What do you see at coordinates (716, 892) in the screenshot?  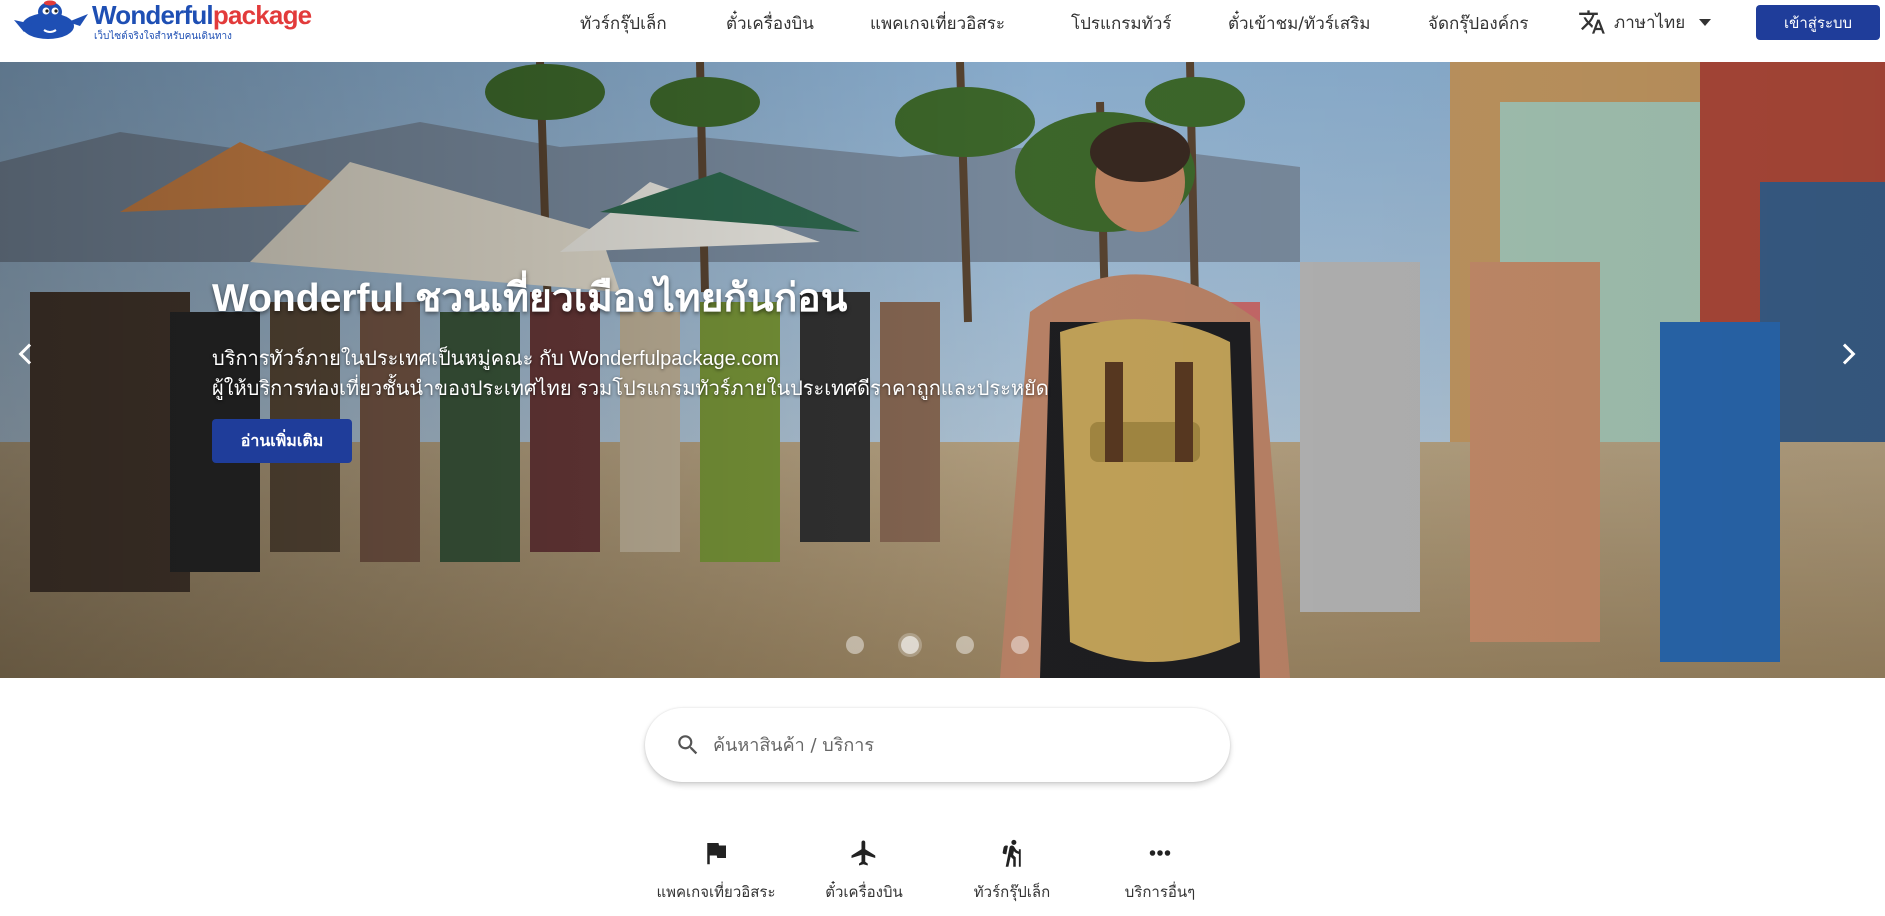 I see `category-label: แพคเกจเที่ยวอิสระ` at bounding box center [716, 892].